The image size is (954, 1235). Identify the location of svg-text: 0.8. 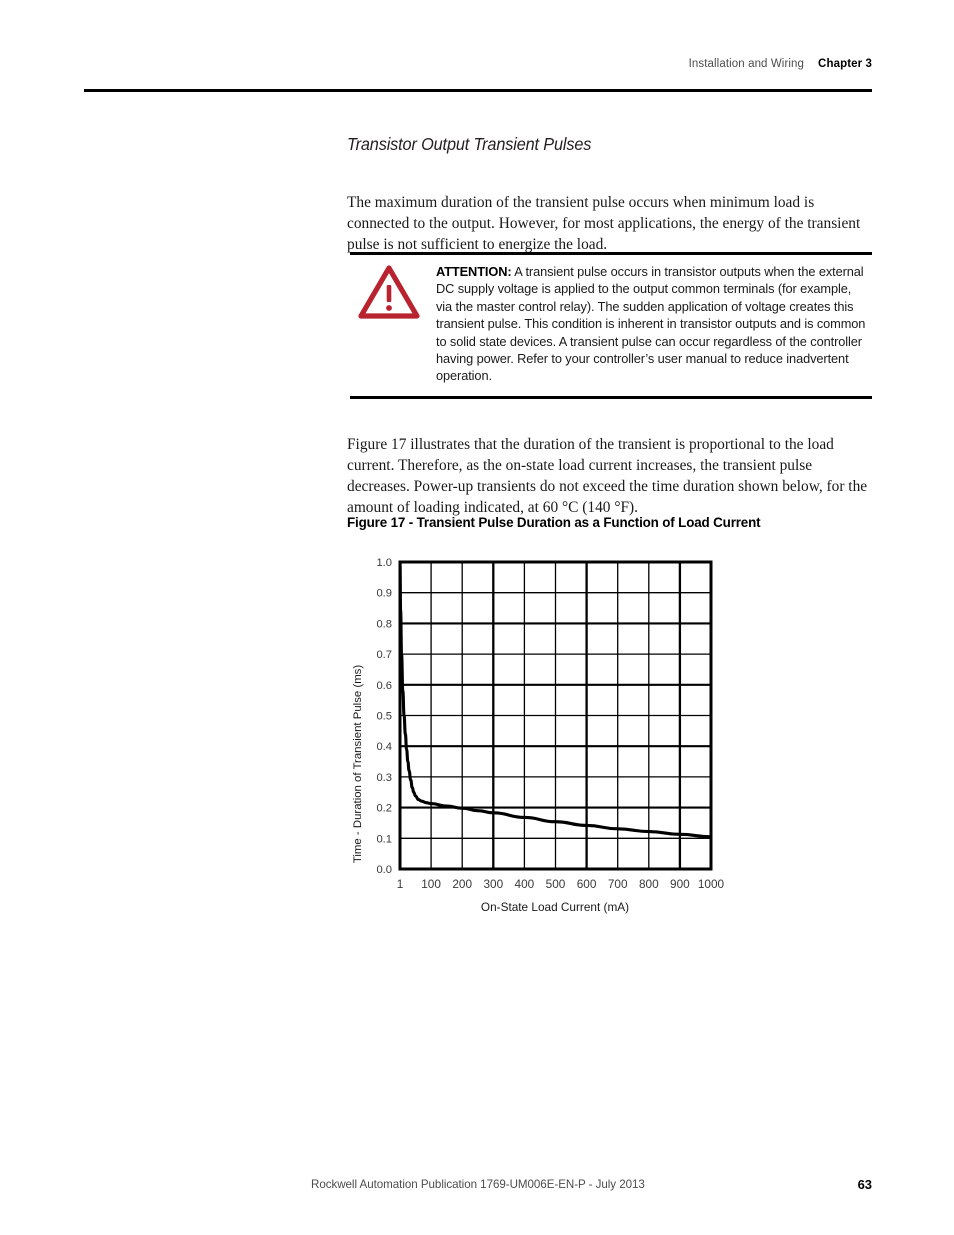
(384, 624).